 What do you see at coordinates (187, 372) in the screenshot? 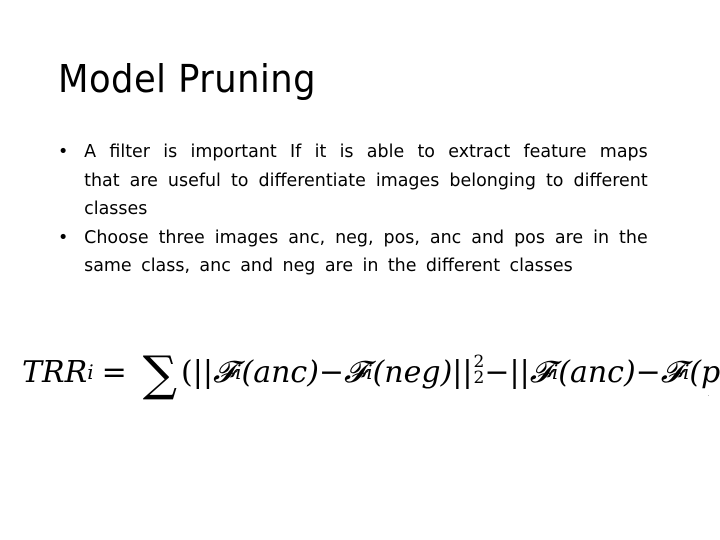
I see `formula-open-paren: (` at bounding box center [187, 372].